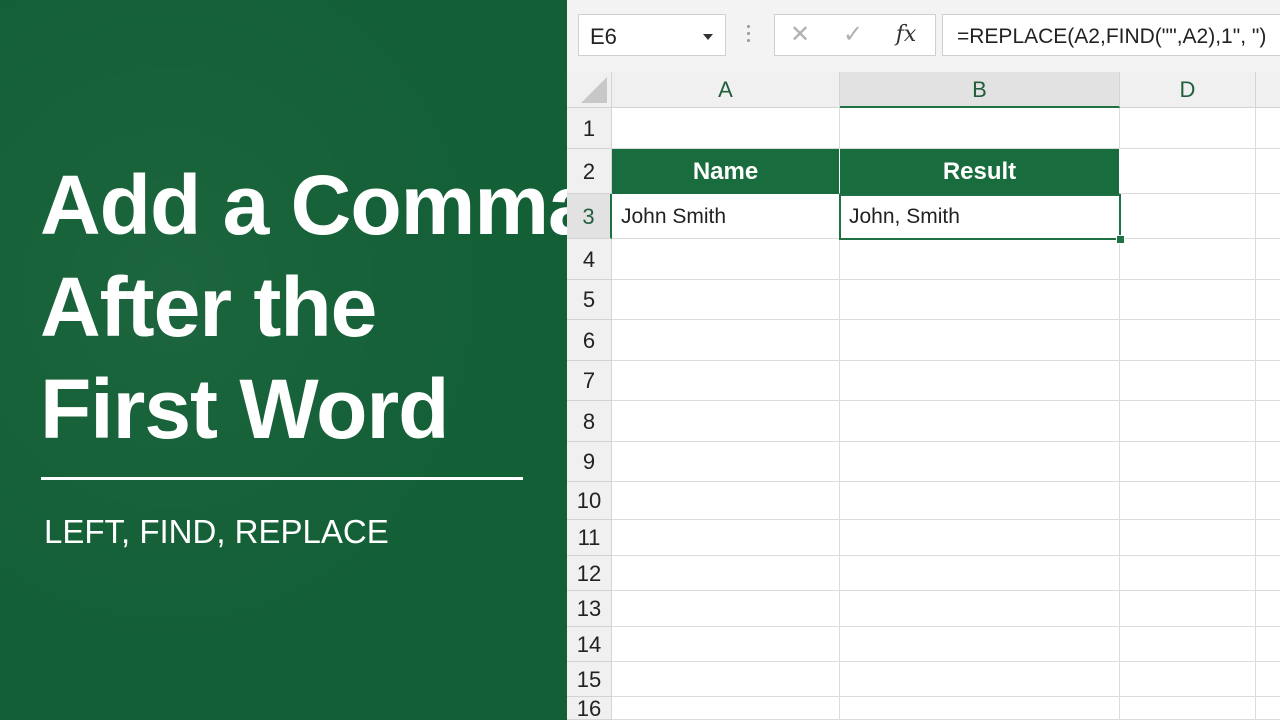 The width and height of the screenshot is (1280, 720). Describe the element at coordinates (980, 171) in the screenshot. I see `table-header-result: Result` at that location.